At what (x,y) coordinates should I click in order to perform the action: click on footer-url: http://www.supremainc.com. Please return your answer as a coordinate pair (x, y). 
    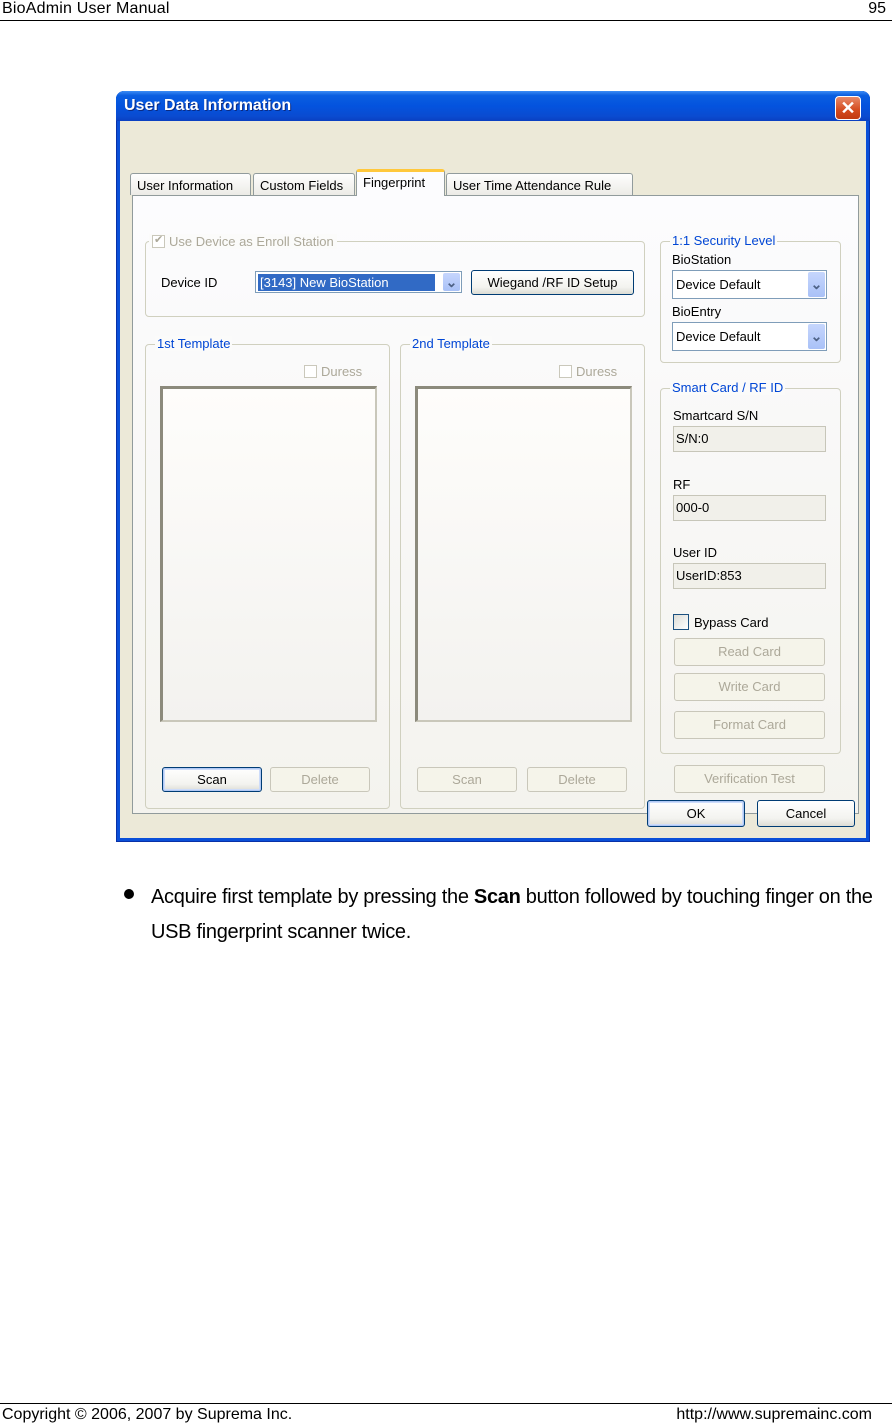
    Looking at the image, I should click on (774, 1415).